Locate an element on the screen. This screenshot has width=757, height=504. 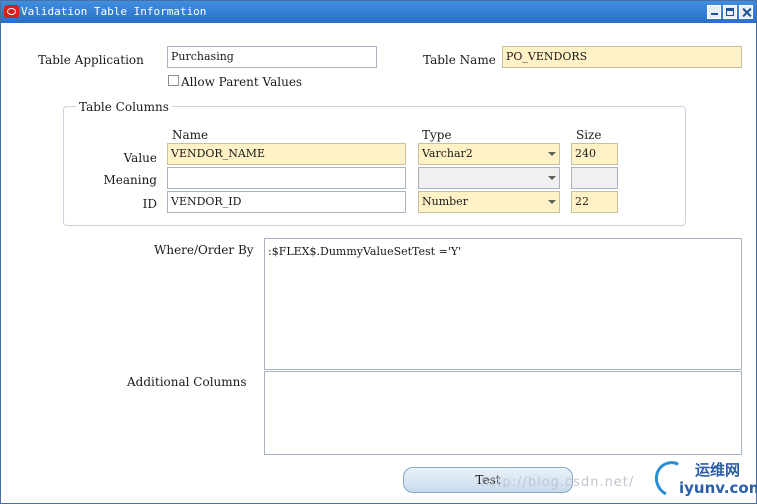
logo-cn-text: 运维网 is located at coordinates (718, 470).